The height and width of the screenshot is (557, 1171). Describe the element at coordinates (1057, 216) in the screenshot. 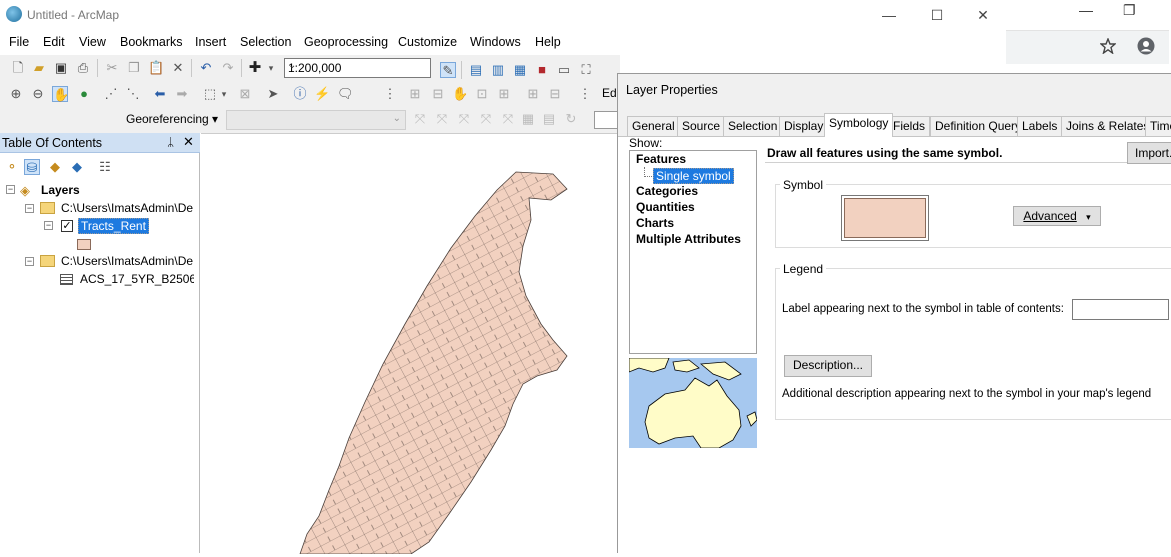

I see `advanced-button: Advanced ▾` at that location.